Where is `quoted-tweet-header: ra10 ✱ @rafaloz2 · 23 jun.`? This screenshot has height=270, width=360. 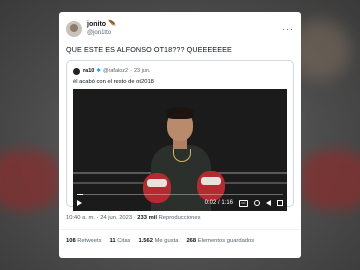
quoted-tweet-header: ra10 ✱ @rafaloz2 · 23 jun. is located at coordinates (180, 71).